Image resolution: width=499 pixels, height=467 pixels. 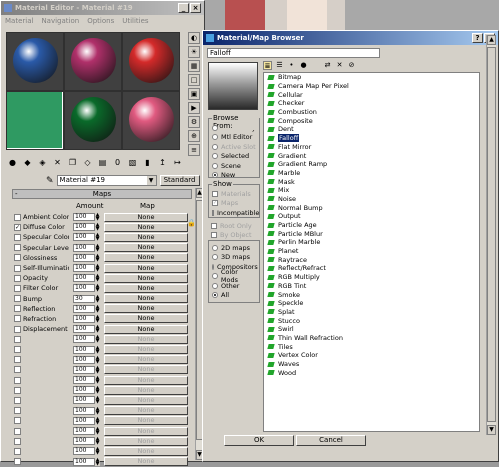 What do you see at coordinates (371, 355) in the screenshot?
I see `map-list-item: Vertex Color` at bounding box center [371, 355].